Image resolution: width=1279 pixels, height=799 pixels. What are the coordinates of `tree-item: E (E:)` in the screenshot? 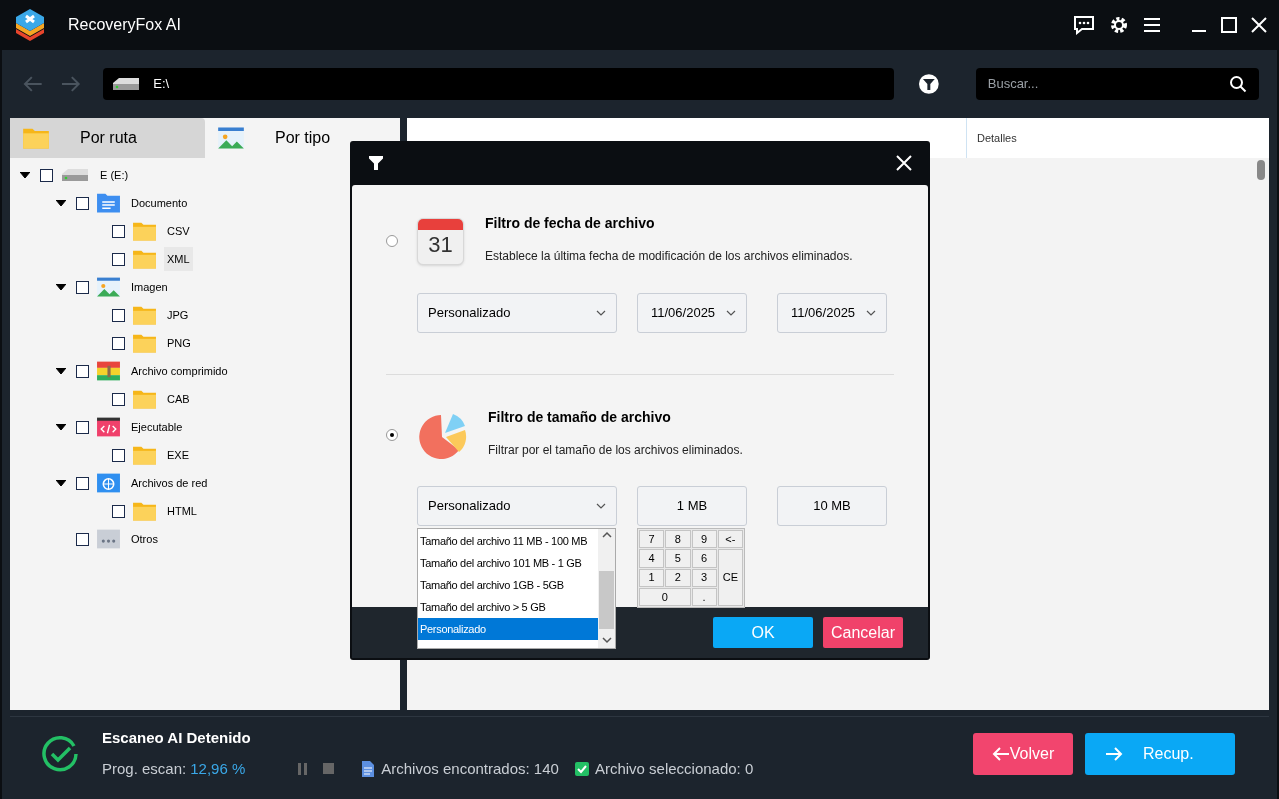 It's located at (114, 175).